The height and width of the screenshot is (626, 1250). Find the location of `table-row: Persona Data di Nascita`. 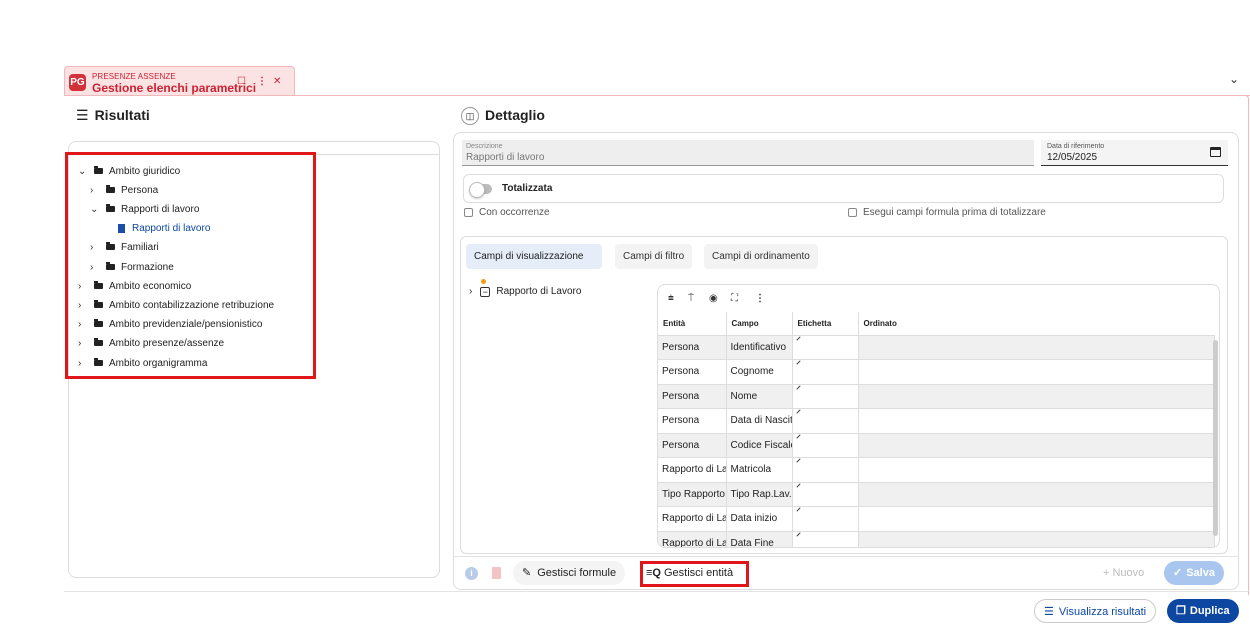

table-row: Persona Data di Nascita is located at coordinates (936, 421).